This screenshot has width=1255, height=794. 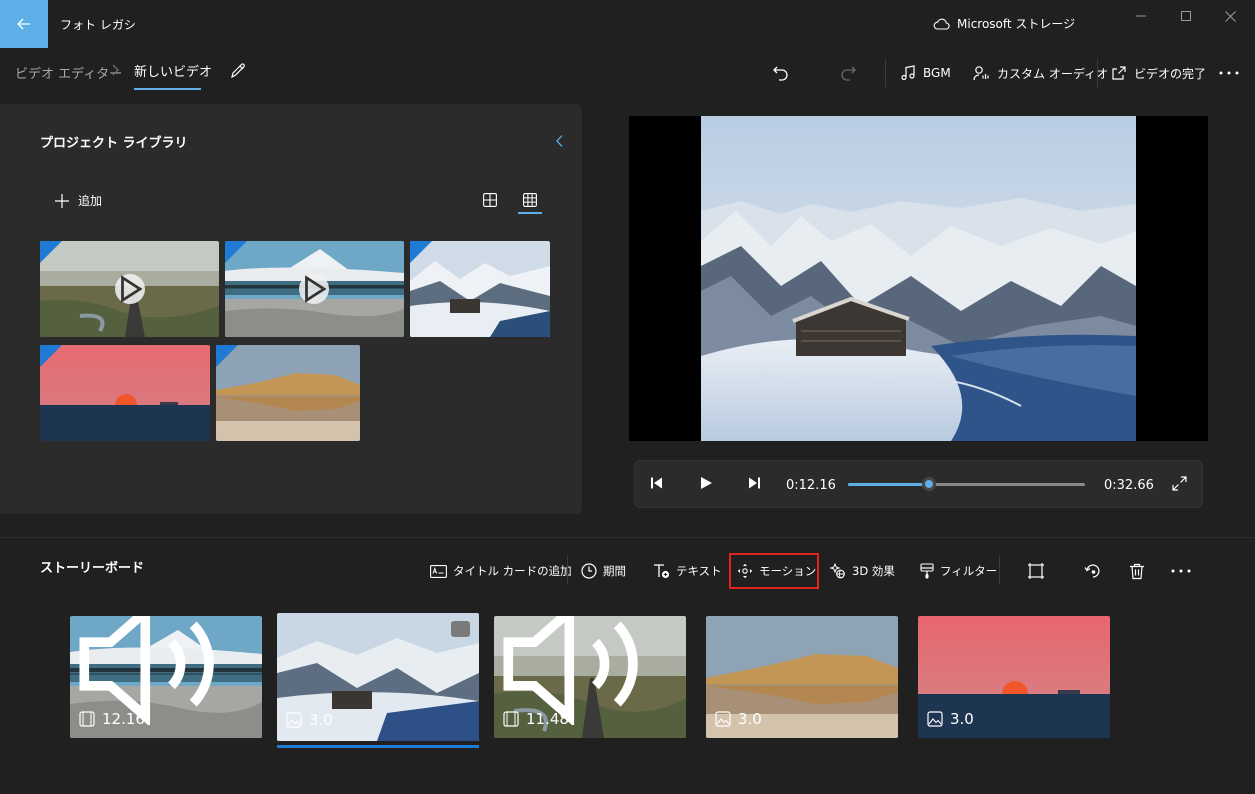 I want to click on preview-frame, so click(x=918, y=278).